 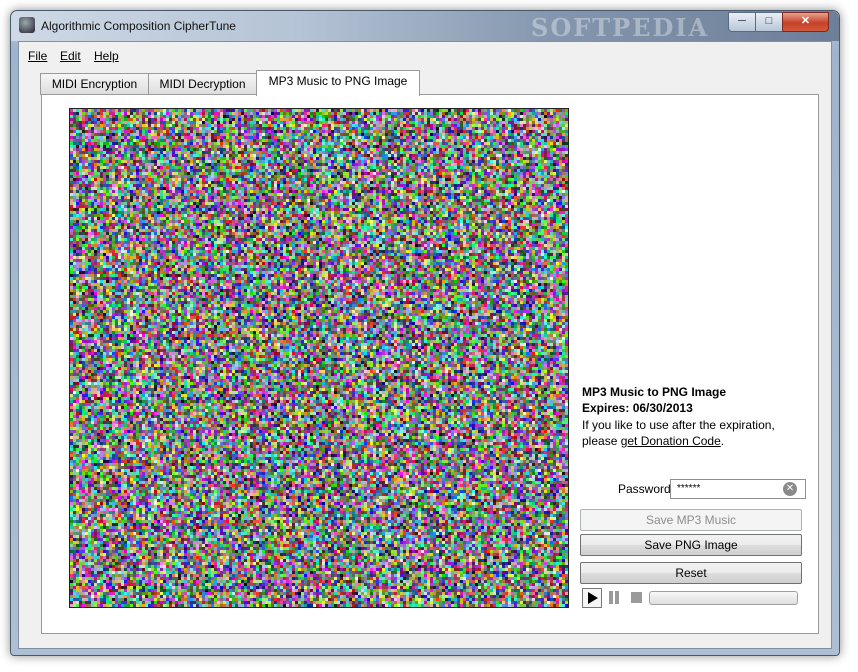 I want to click on maximize-button: □, so click(x=769, y=22).